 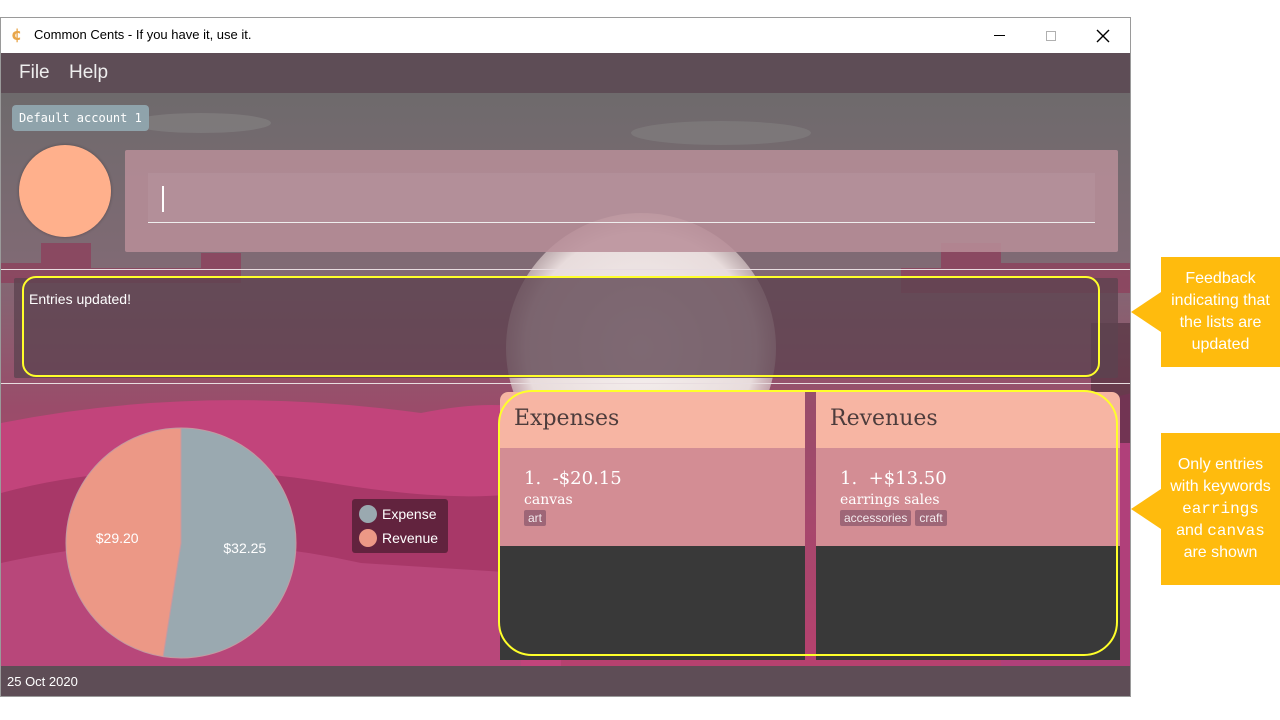 I want to click on entry-amount: 1. +$13.50, so click(x=893, y=478).